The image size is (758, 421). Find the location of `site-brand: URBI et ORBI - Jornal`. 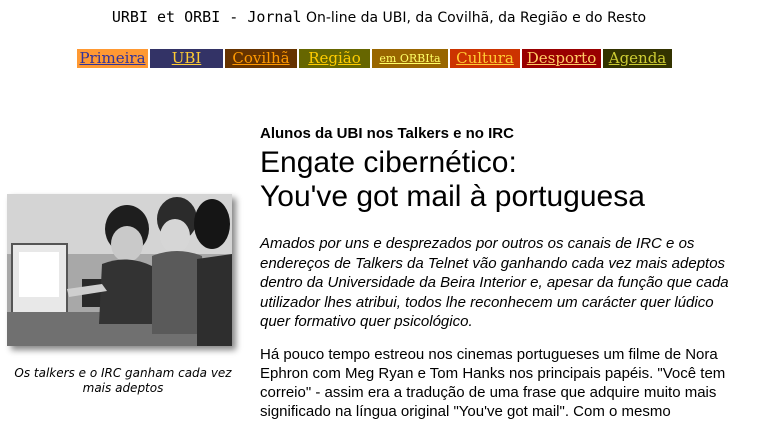

site-brand: URBI et ORBI - Jornal is located at coordinates (206, 17).